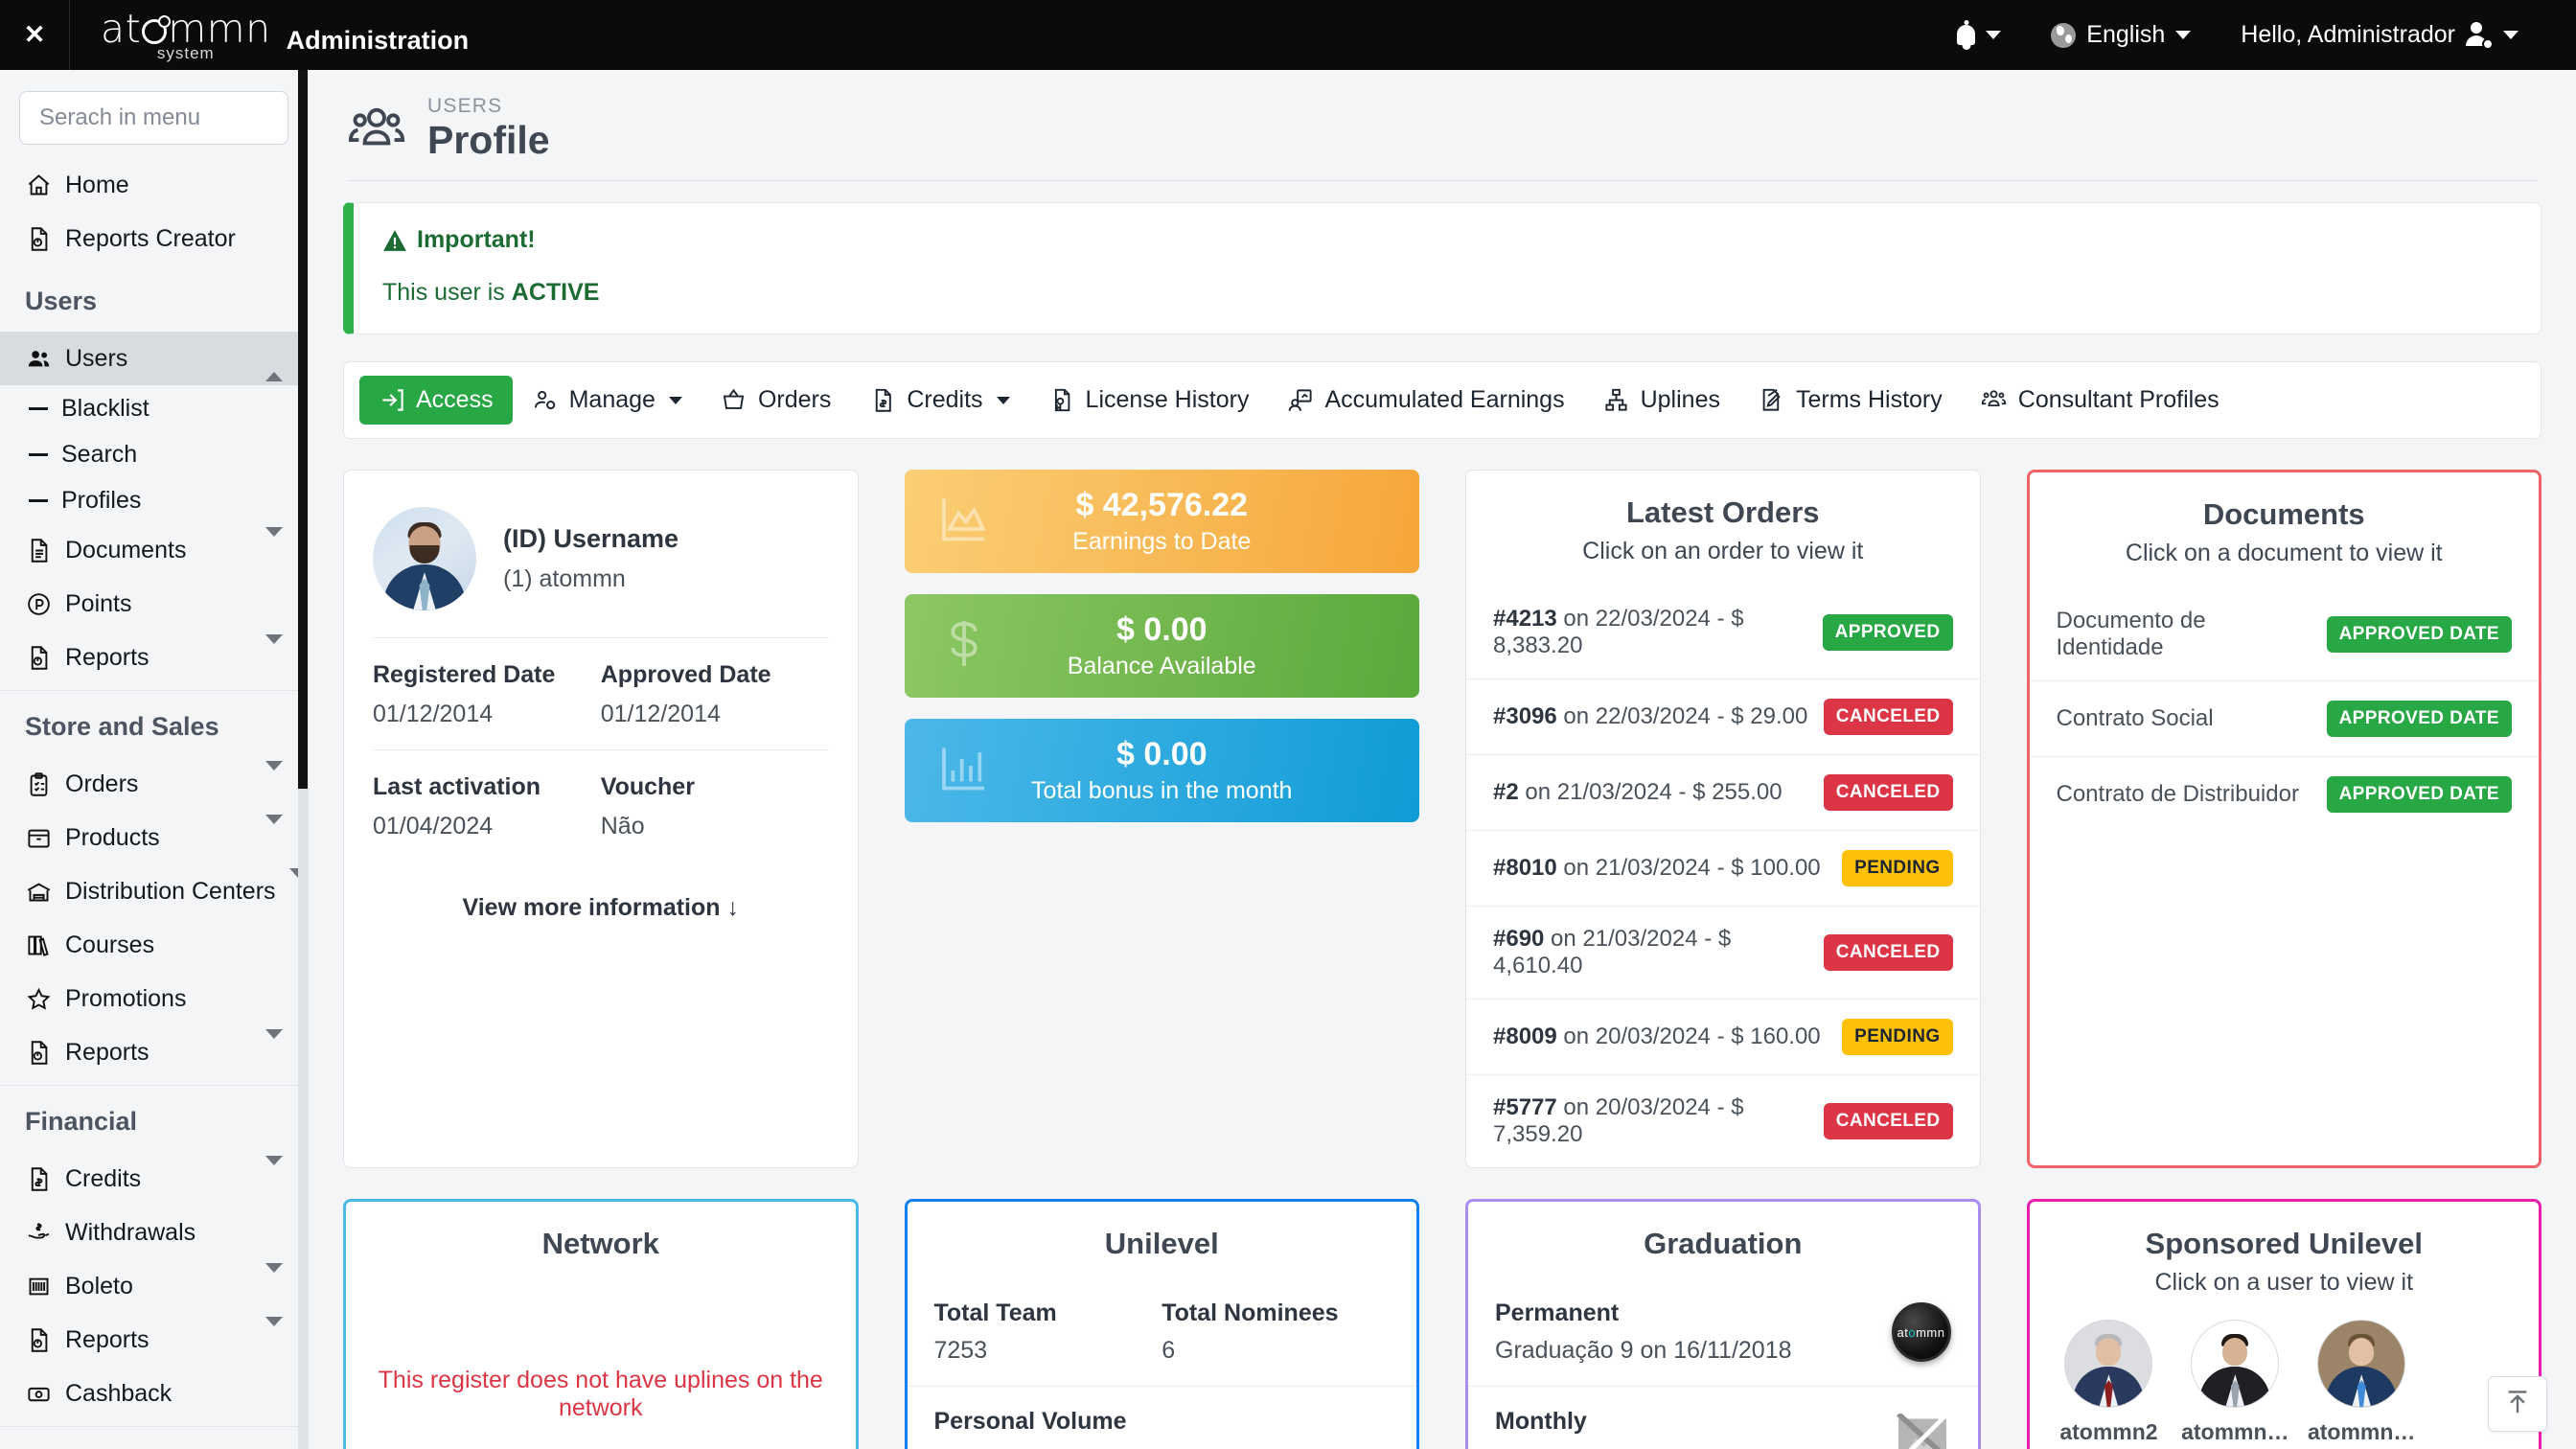 This screenshot has width=2576, height=1449. Describe the element at coordinates (1897, 868) in the screenshot. I see `status-badge: PENDING` at that location.